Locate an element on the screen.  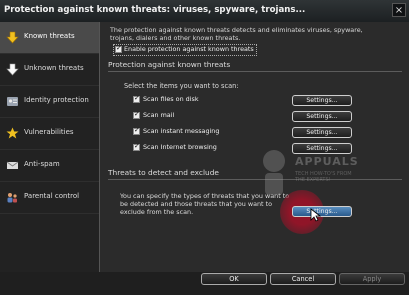
scan-browsing-label: Scan Internet browsing is located at coordinates (180, 147).